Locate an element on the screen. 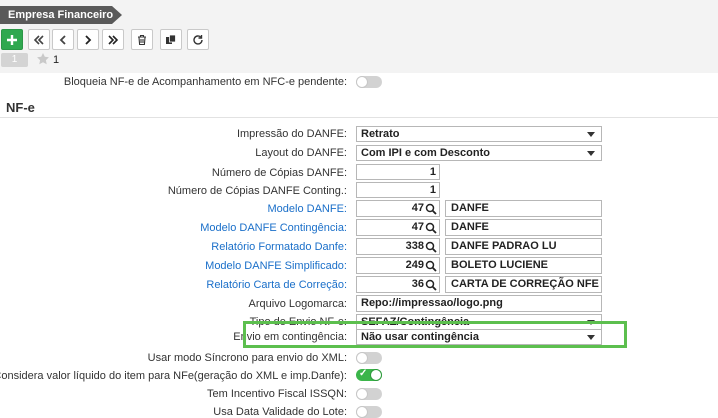  layout-danfe-select: Com IPI e com Desconto is located at coordinates (479, 153).